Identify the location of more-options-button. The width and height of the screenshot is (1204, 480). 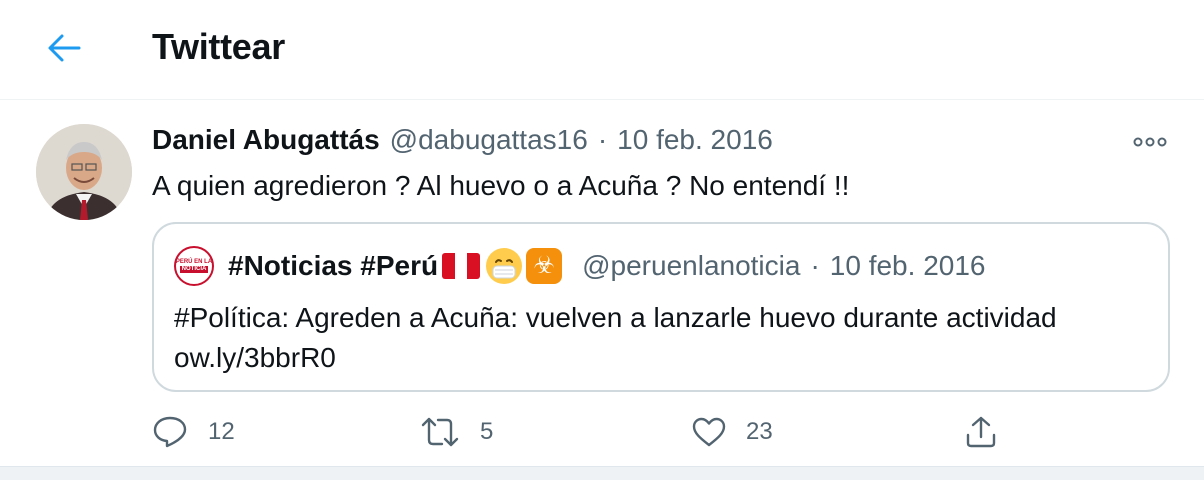
(1150, 142).